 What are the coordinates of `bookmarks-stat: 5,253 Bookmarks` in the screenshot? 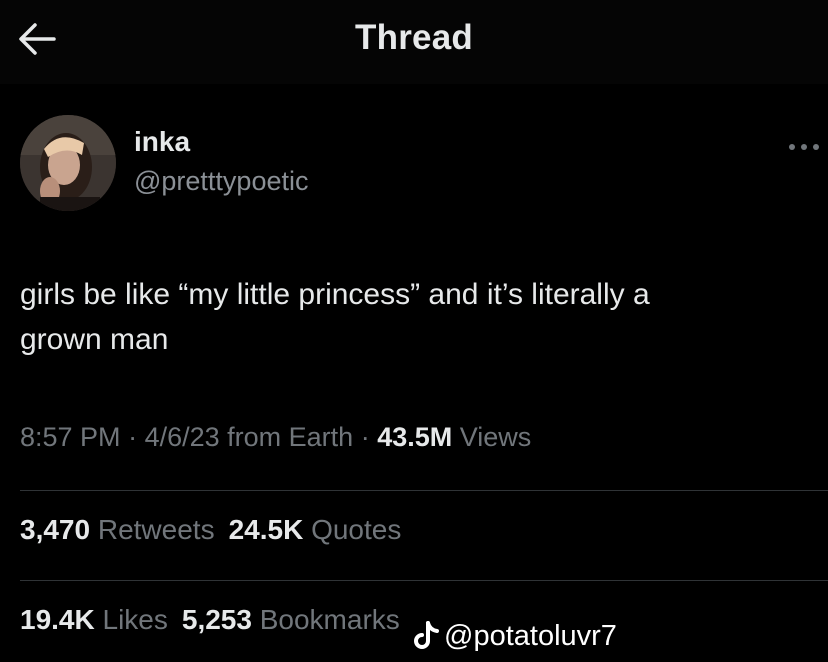 It's located at (291, 619).